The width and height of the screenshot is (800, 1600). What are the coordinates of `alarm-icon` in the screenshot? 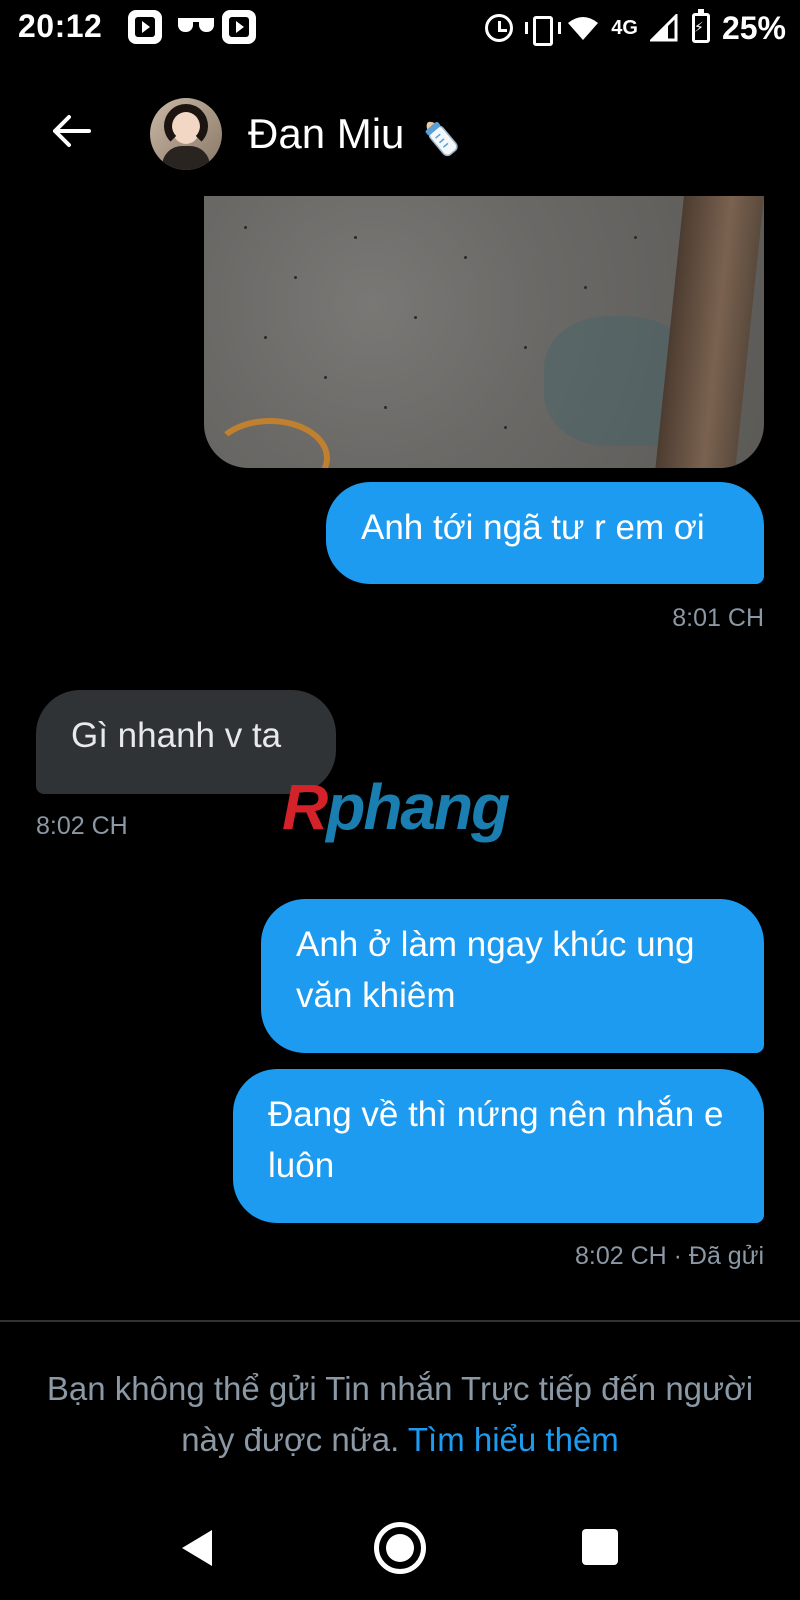 It's located at (499, 28).